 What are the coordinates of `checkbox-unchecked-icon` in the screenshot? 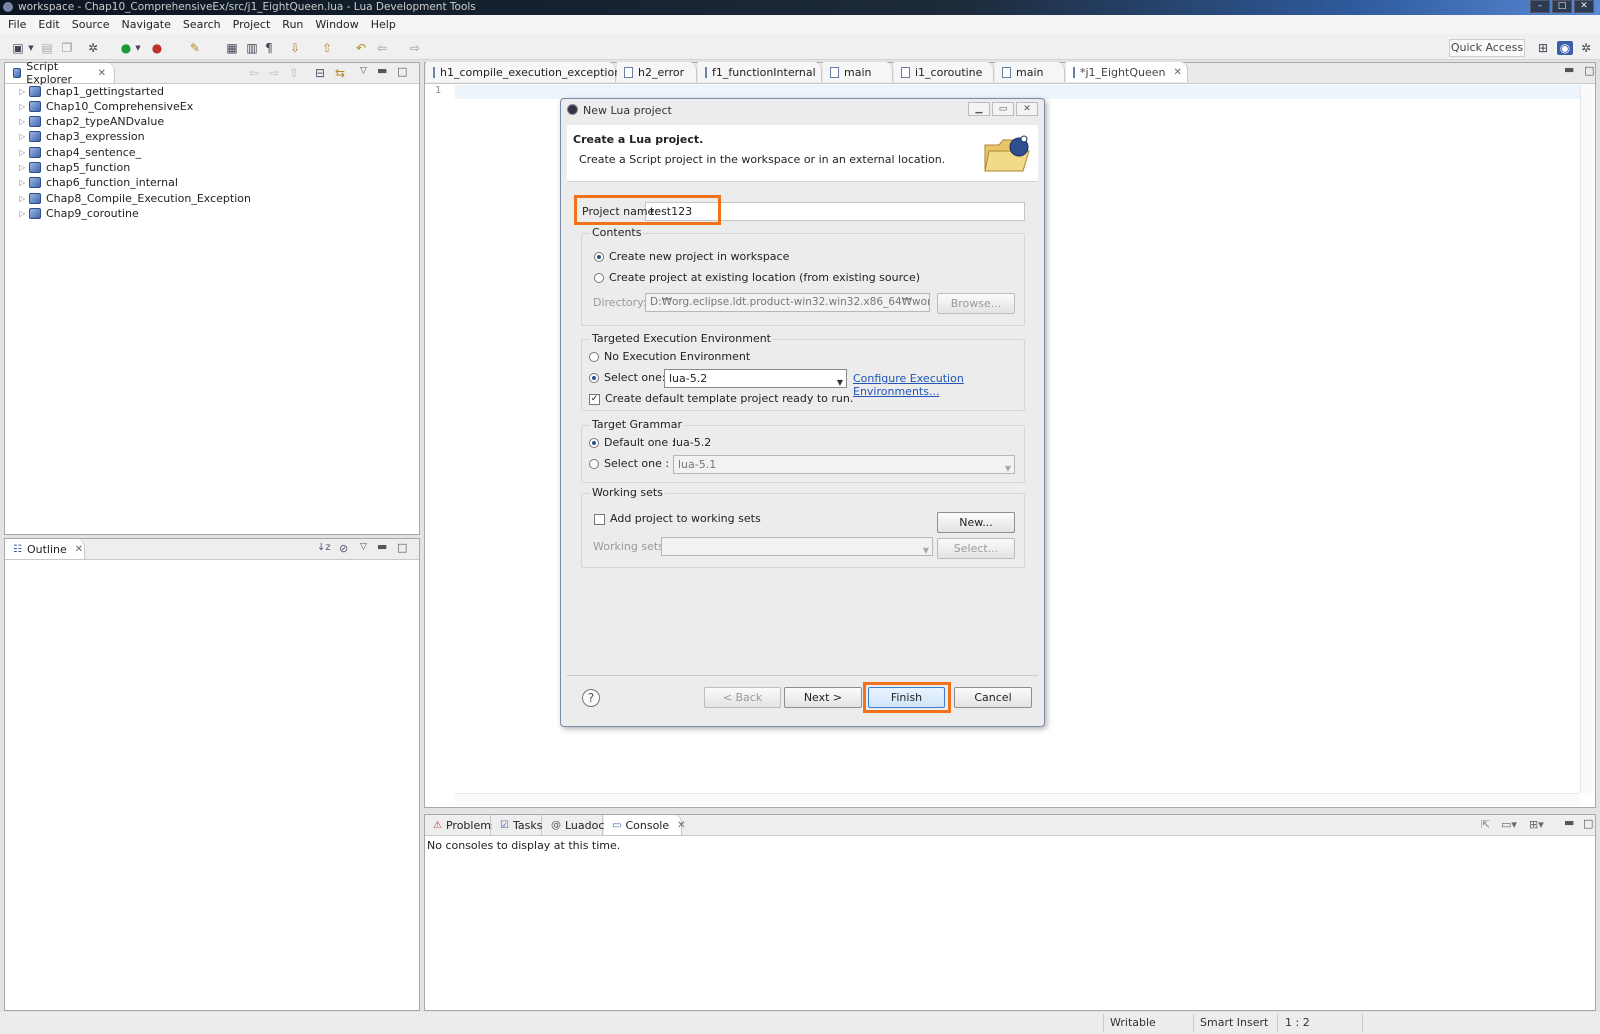 It's located at (599, 519).